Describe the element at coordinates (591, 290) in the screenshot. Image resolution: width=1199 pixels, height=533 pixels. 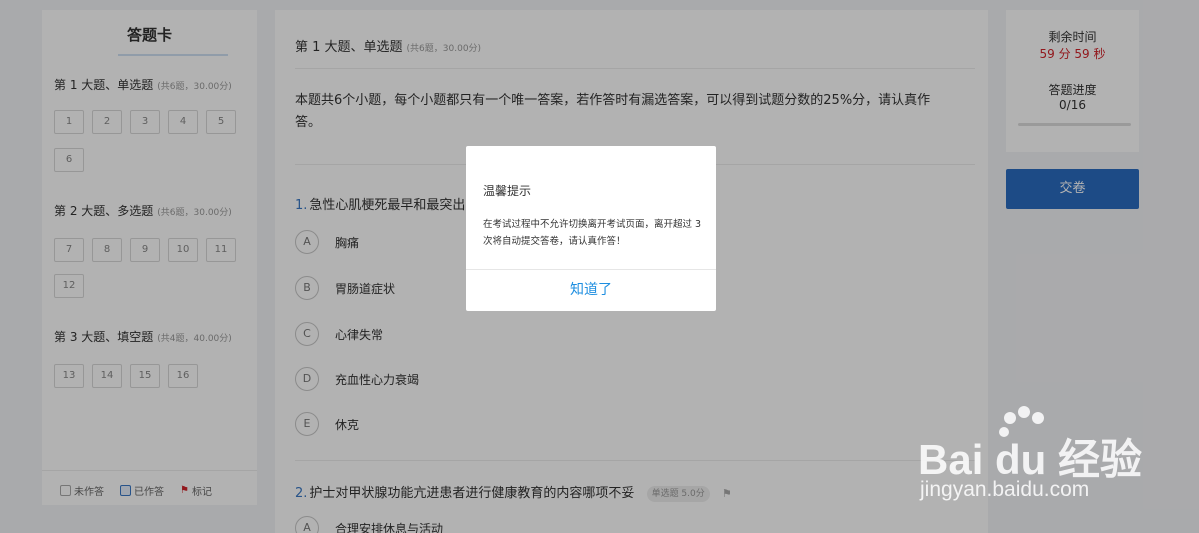
I see `dialog-ok-button: 知道了` at that location.